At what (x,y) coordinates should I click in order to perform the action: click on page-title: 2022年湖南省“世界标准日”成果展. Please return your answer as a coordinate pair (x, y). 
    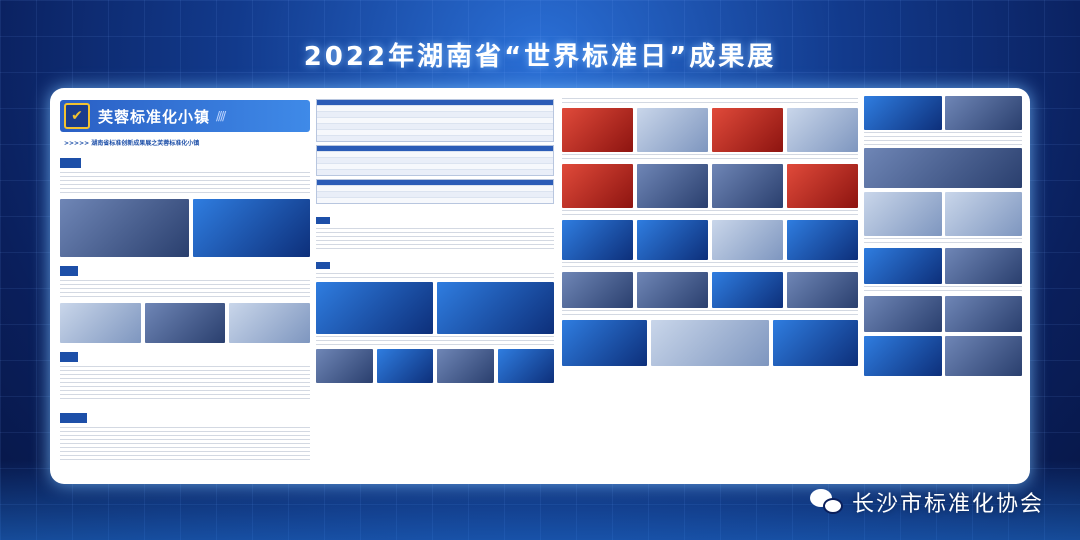
    Looking at the image, I should click on (540, 57).